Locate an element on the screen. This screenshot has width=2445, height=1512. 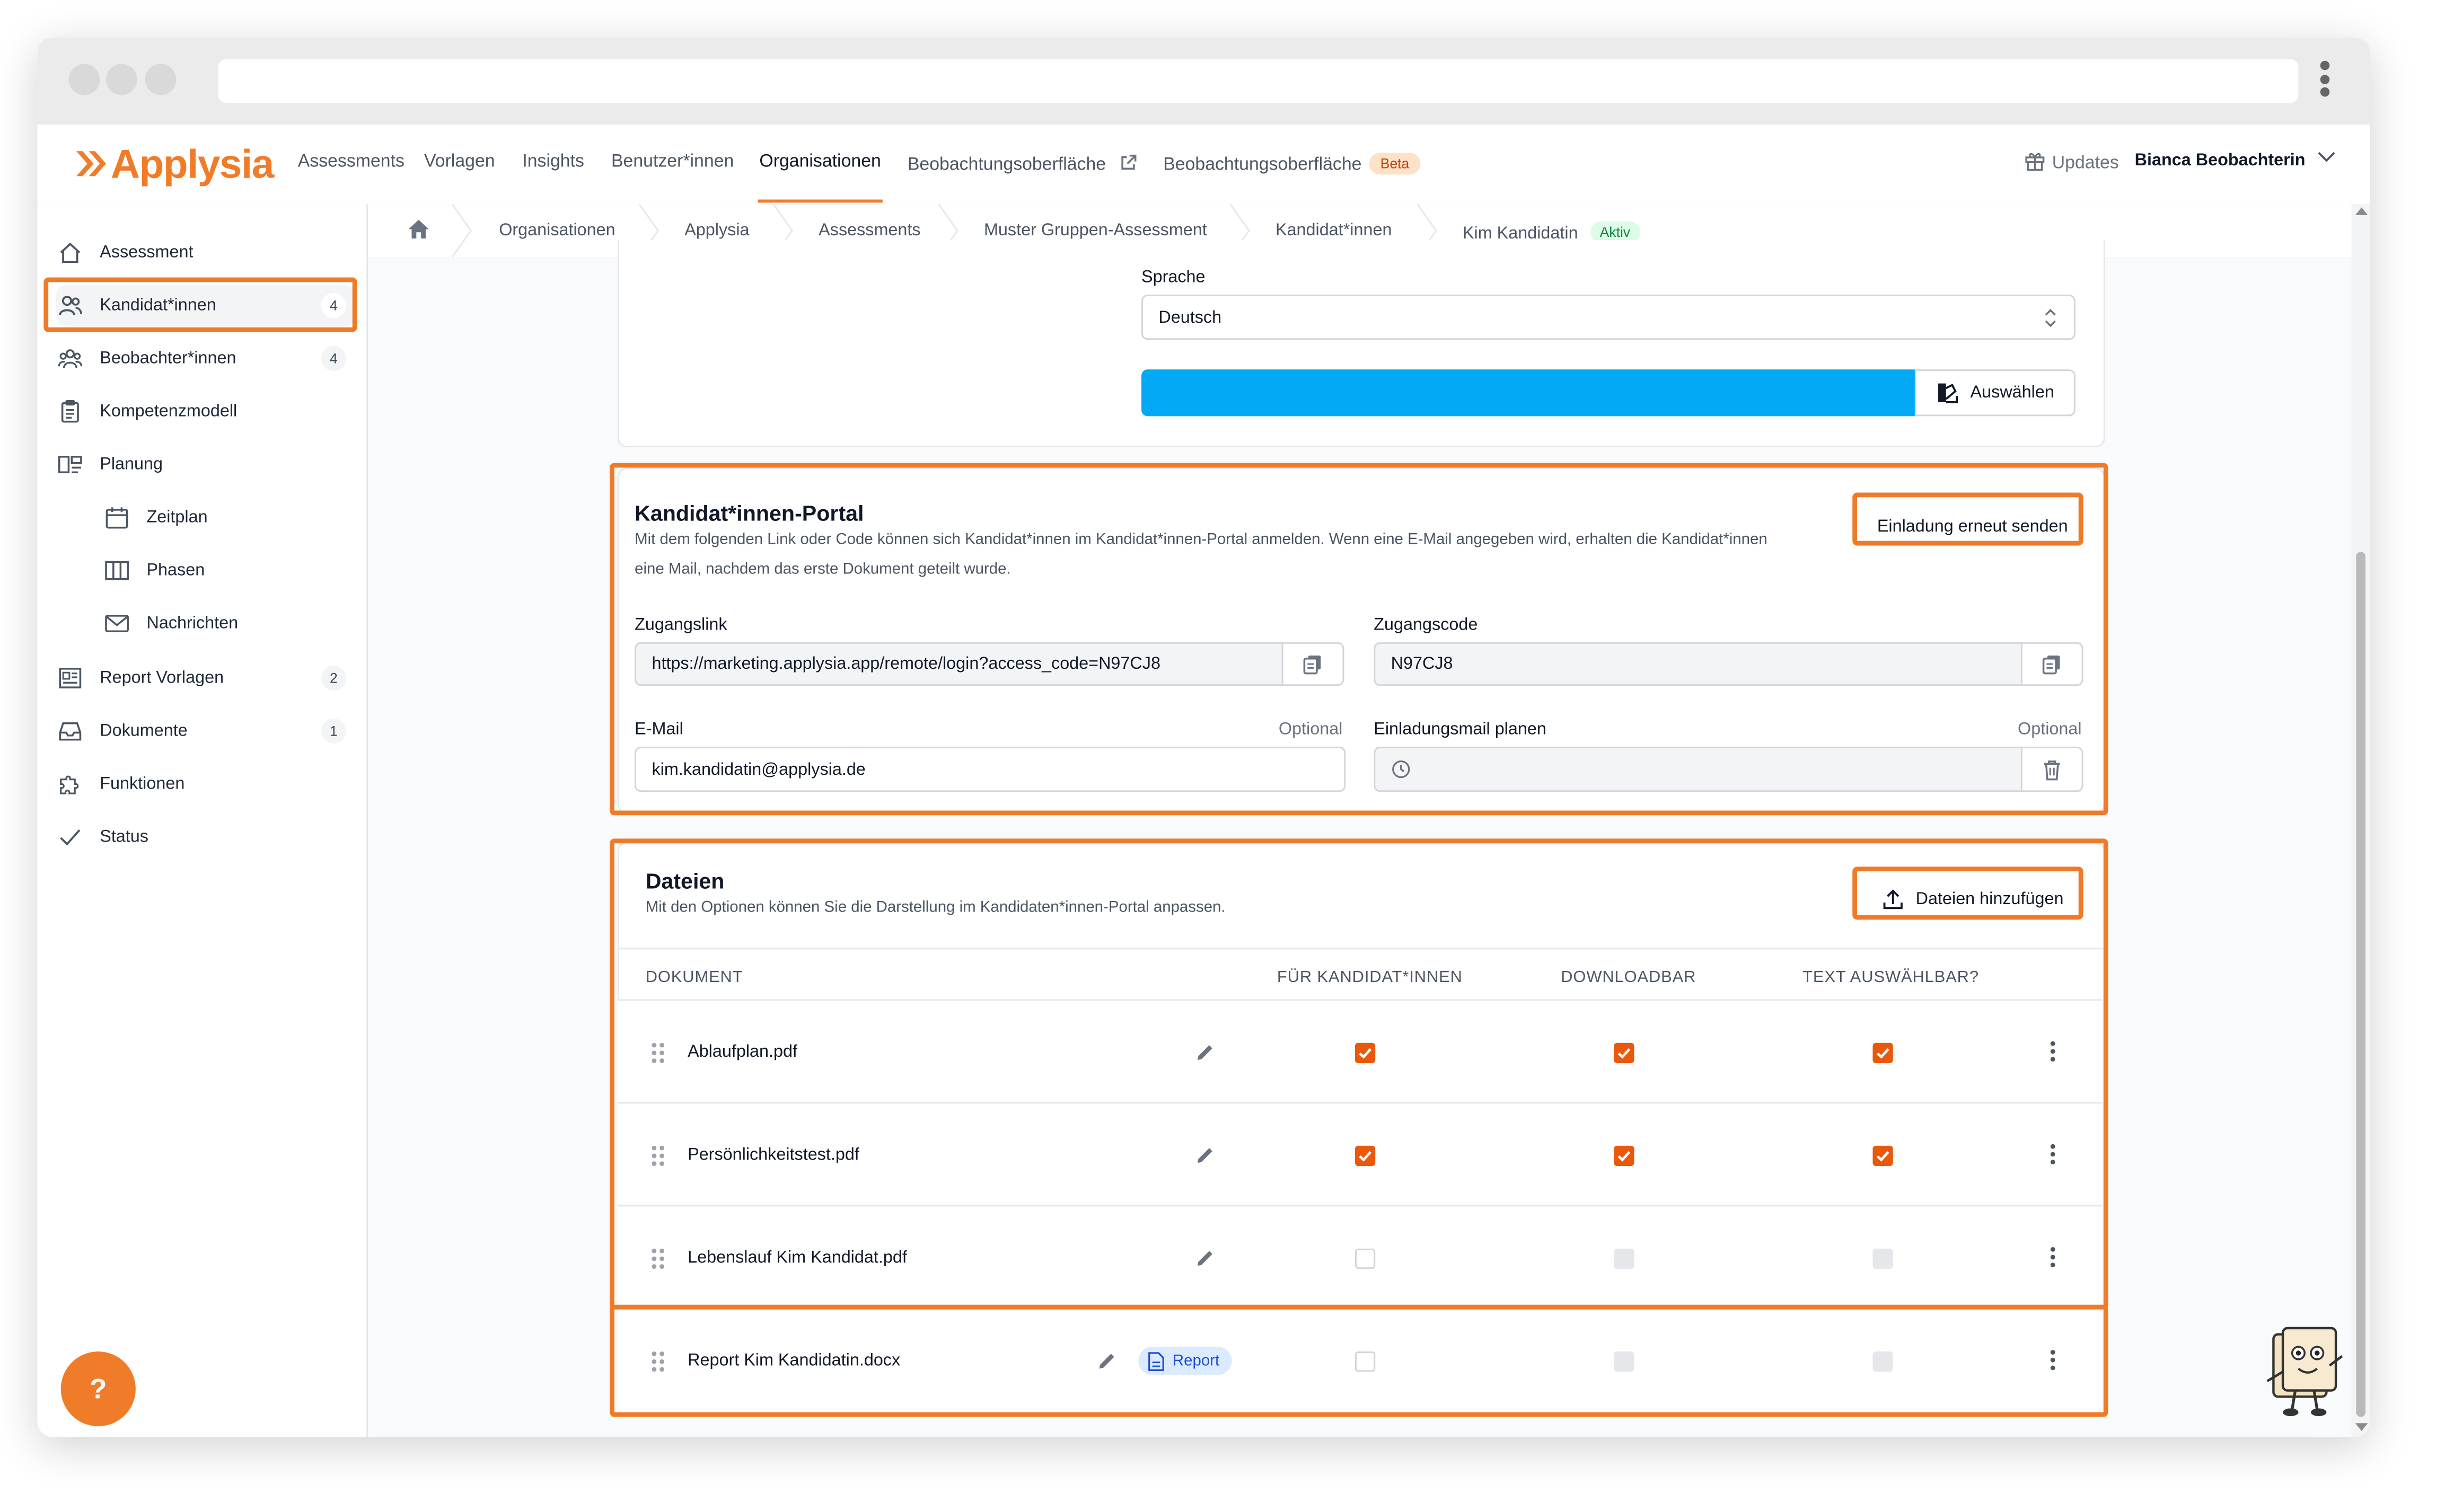
nav-beobachtungsoberflaeche: Beobachtungsoberfläche is located at coordinates (1023, 163).